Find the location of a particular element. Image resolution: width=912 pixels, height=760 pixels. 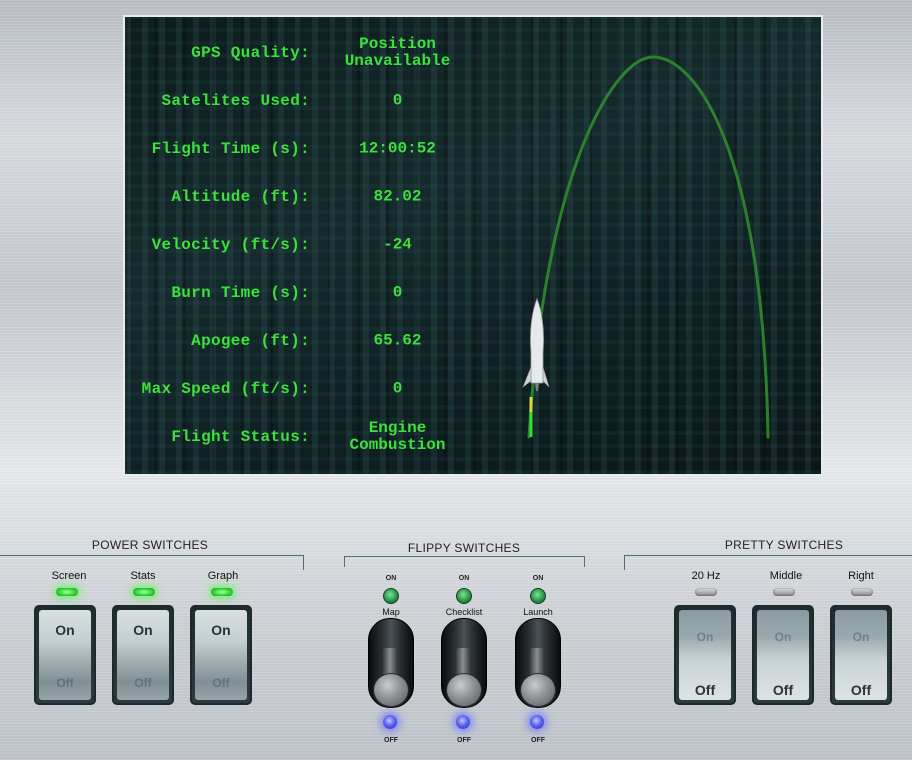

toggle-on-led-map is located at coordinates (391, 596).